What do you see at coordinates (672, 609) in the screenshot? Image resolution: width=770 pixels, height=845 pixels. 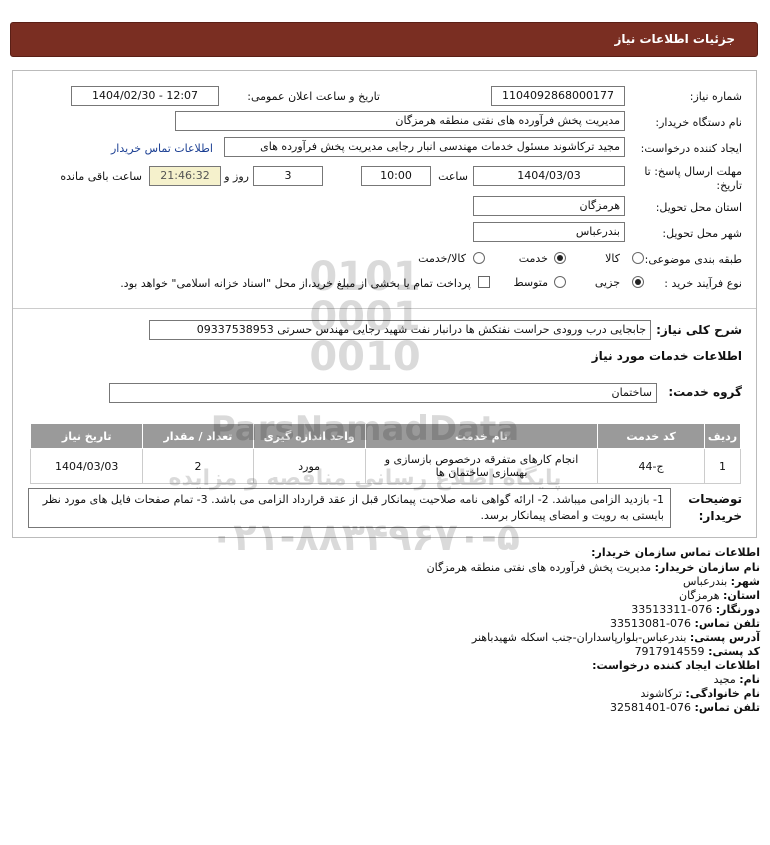 I see `fax-value: 076-33513311` at bounding box center [672, 609].